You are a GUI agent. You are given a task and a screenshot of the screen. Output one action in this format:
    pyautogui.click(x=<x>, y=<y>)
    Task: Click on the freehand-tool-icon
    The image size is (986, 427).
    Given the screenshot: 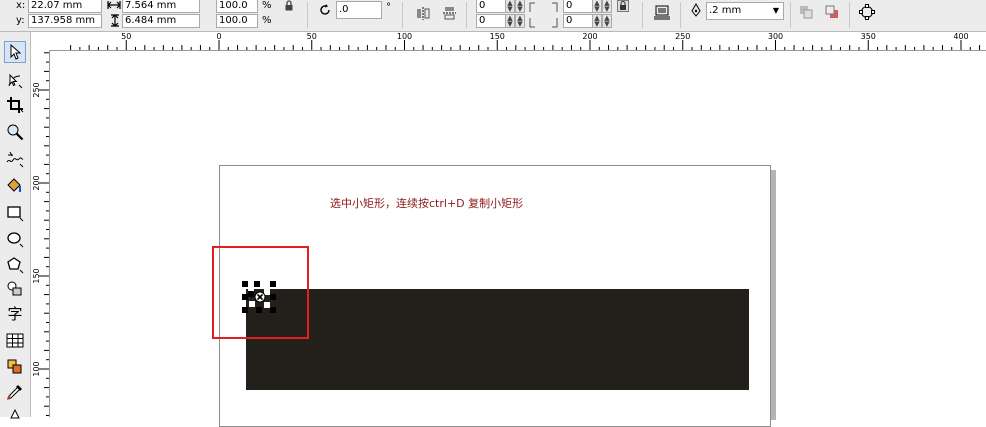 What is the action you would take?
    pyautogui.click(x=15, y=159)
    